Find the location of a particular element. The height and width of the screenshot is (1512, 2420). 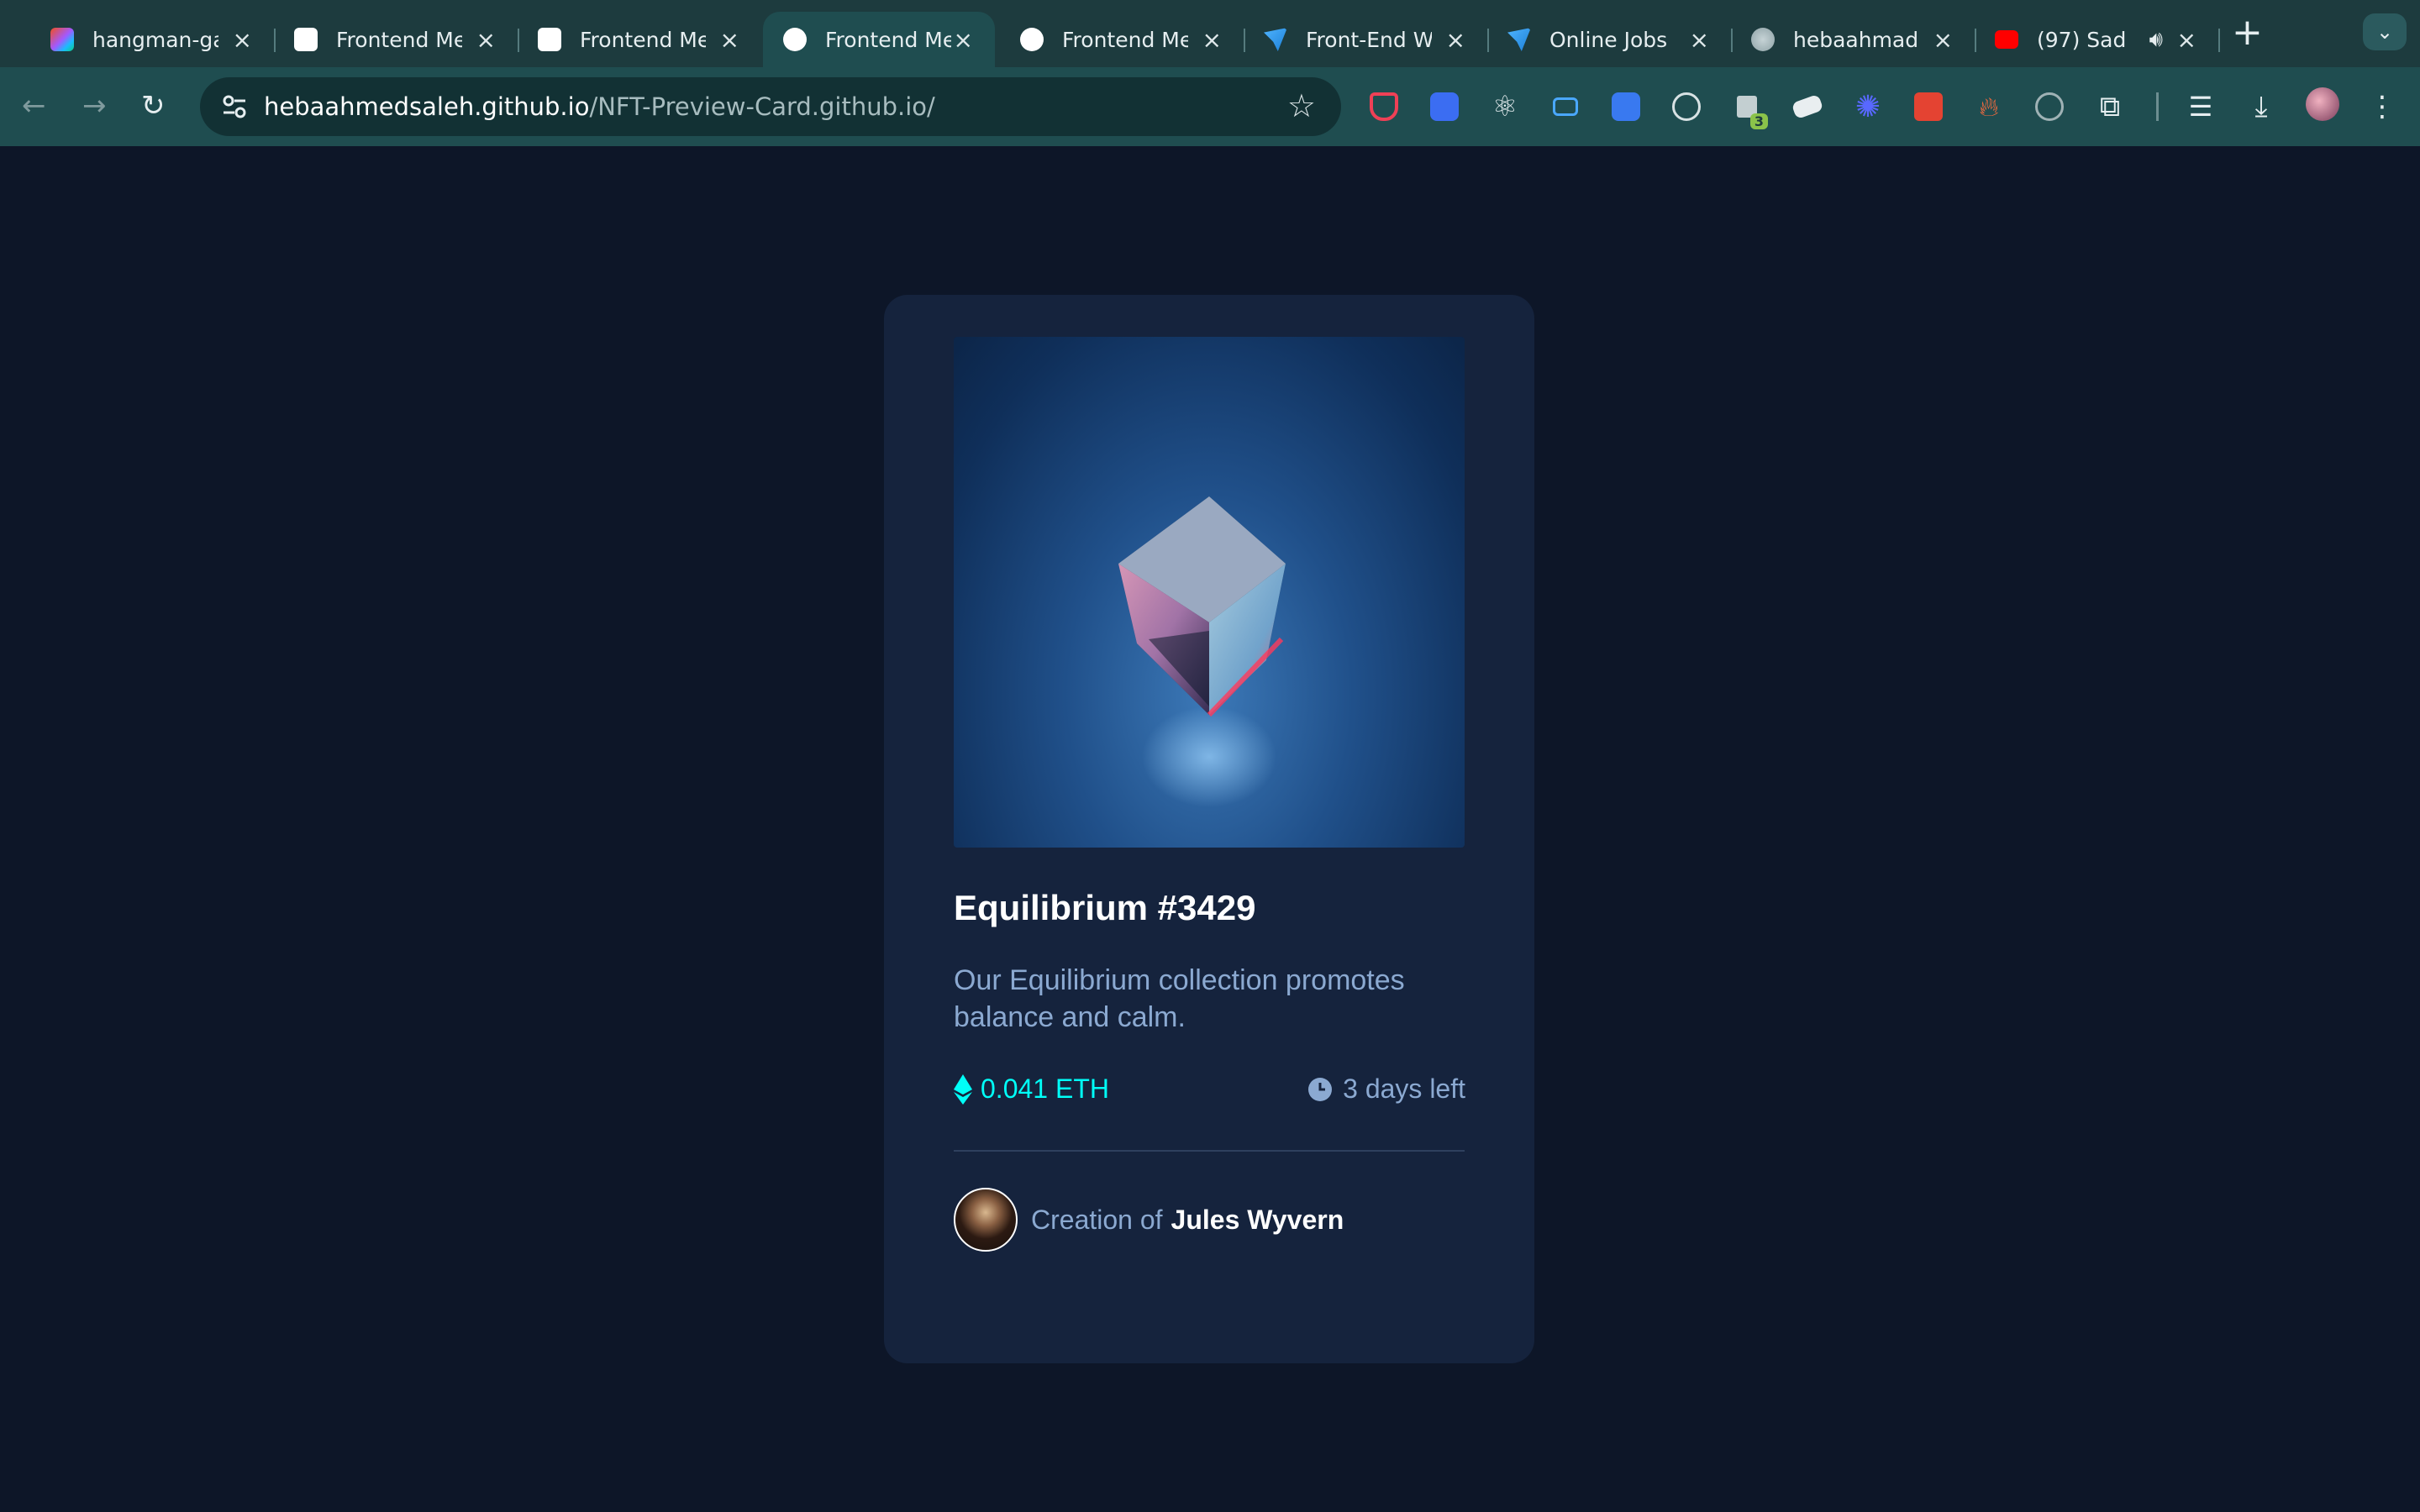

tab-title: (97) Sad is located at coordinates (2082, 39).